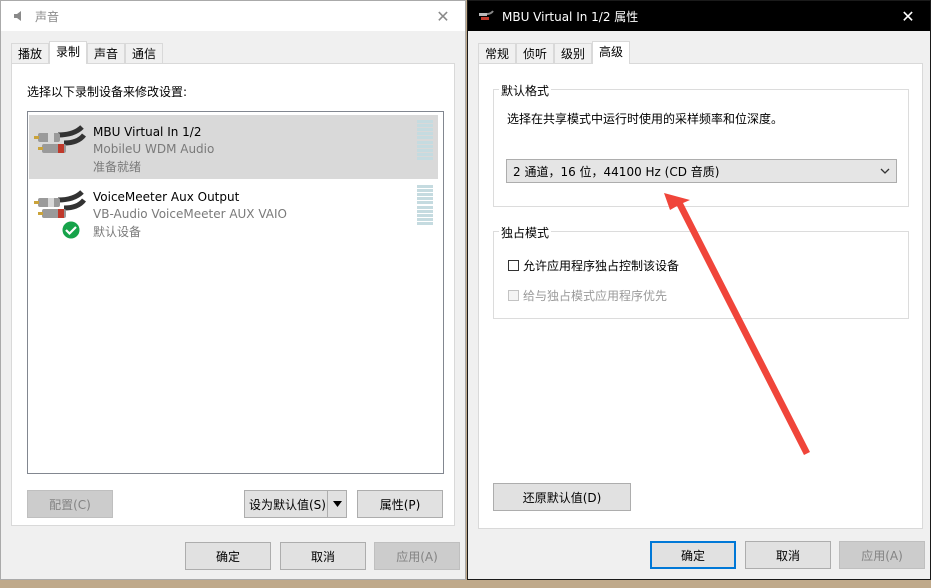  Describe the element at coordinates (885, 171) in the screenshot. I see `chevron-down-icon` at that location.